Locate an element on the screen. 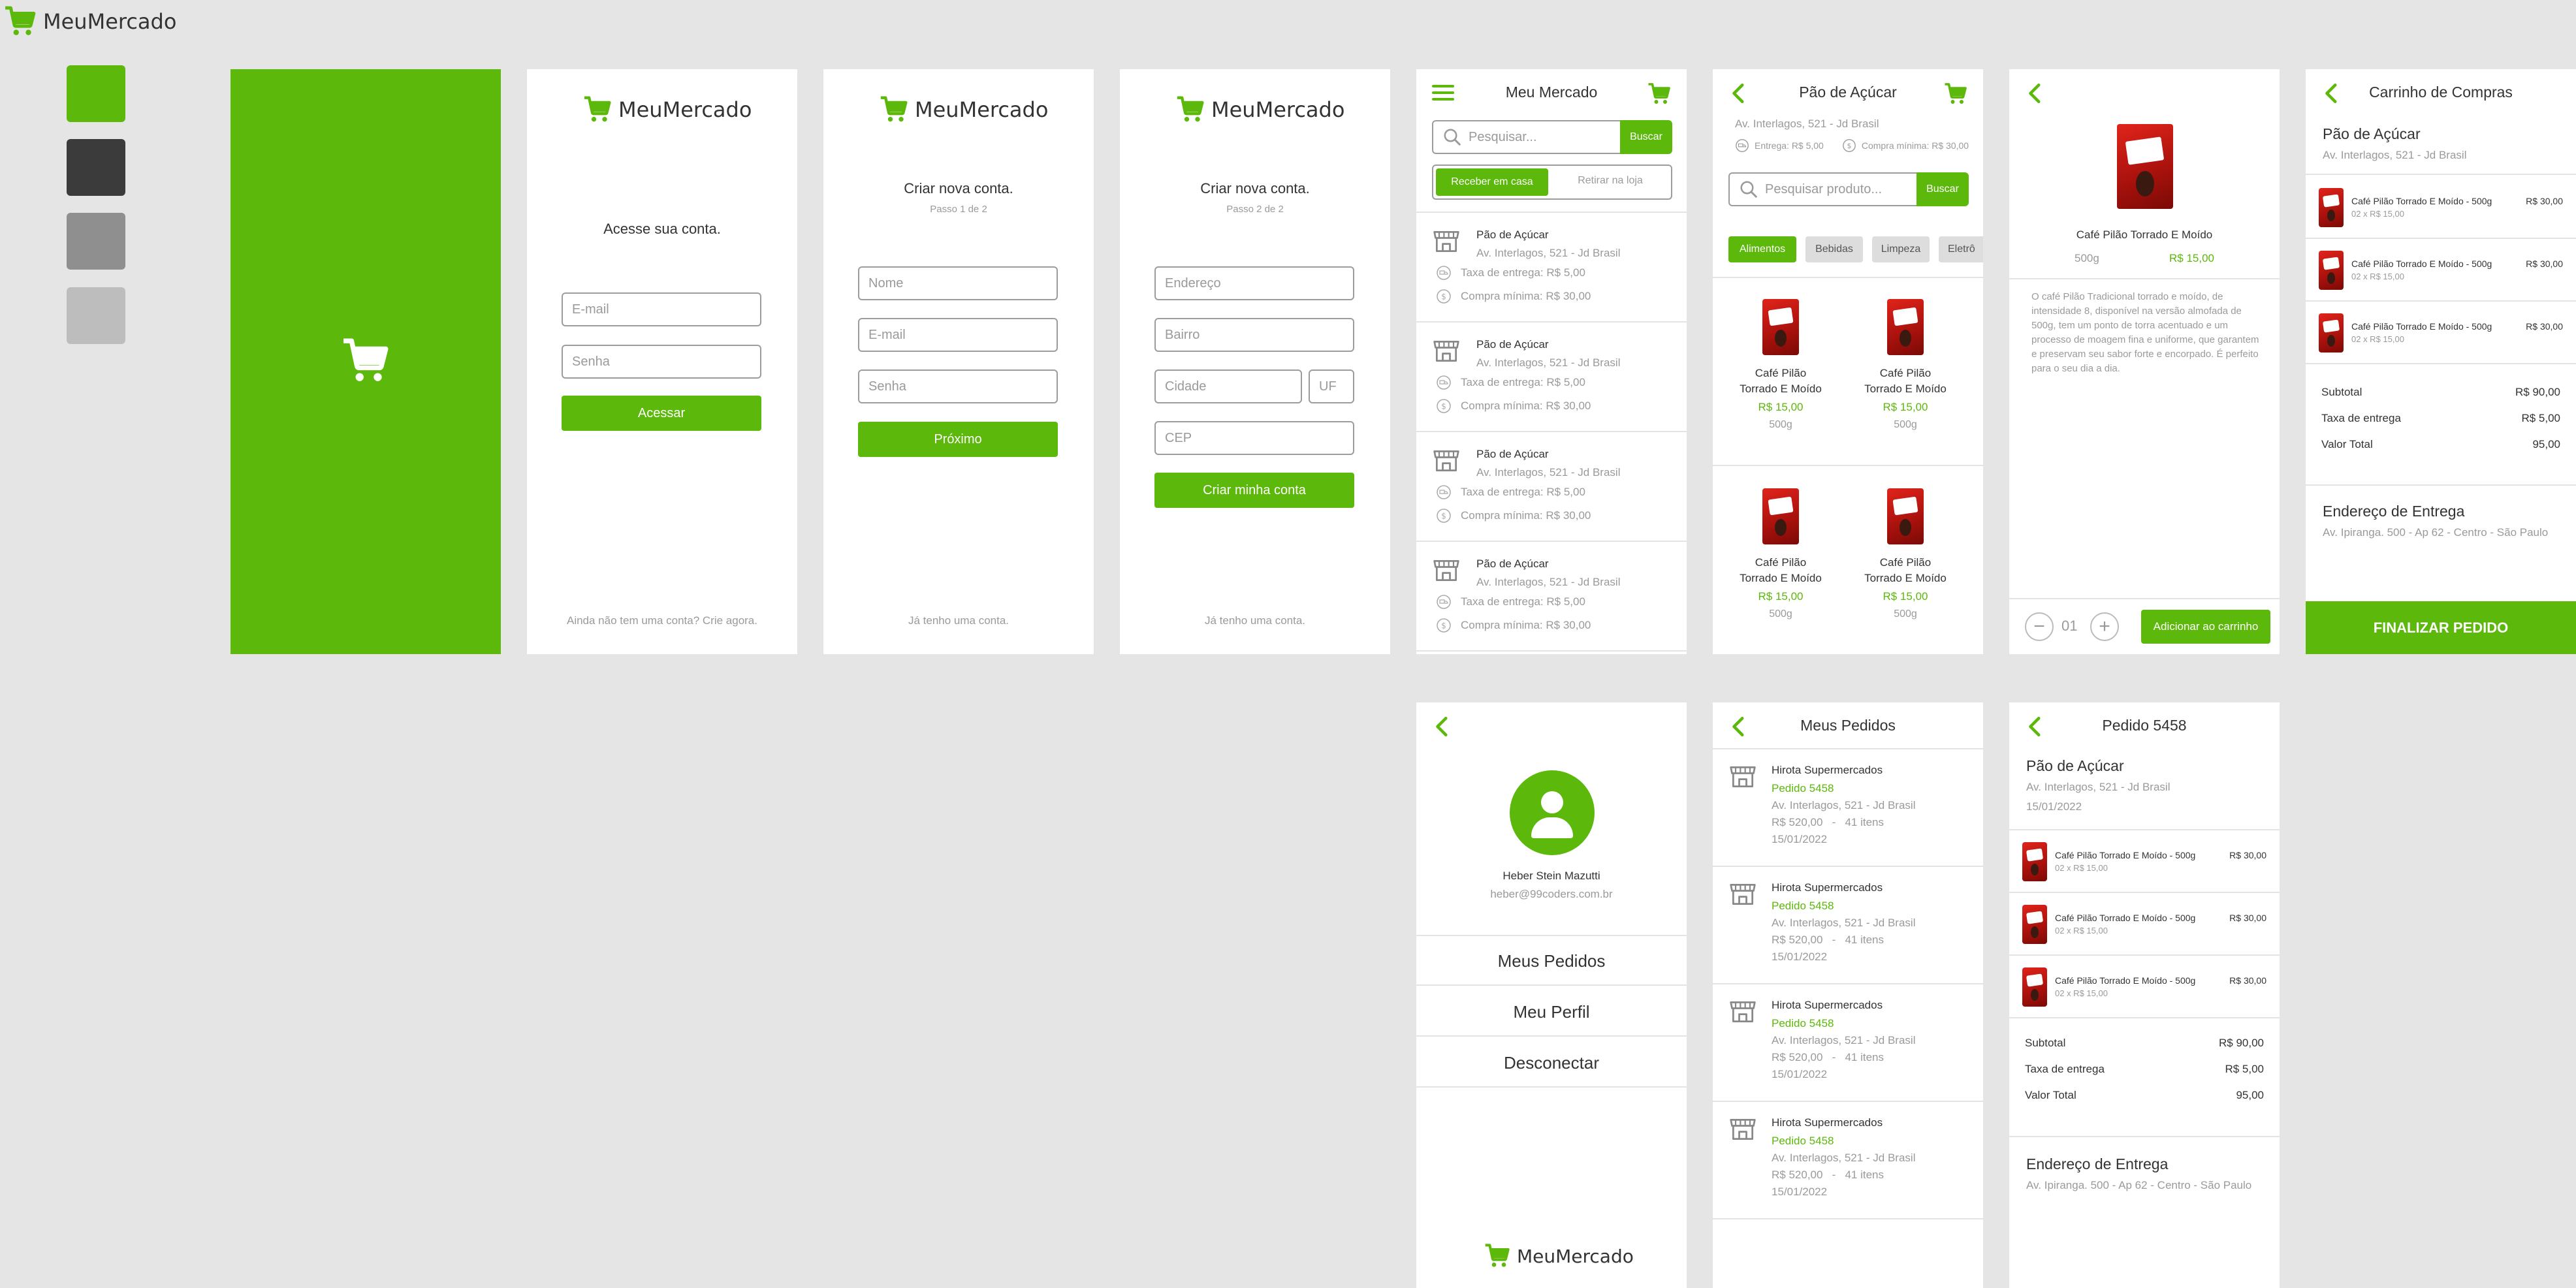 The height and width of the screenshot is (1288, 2576). item-name: Café Pilão Torrado E Moído - 500g is located at coordinates (2422, 326).